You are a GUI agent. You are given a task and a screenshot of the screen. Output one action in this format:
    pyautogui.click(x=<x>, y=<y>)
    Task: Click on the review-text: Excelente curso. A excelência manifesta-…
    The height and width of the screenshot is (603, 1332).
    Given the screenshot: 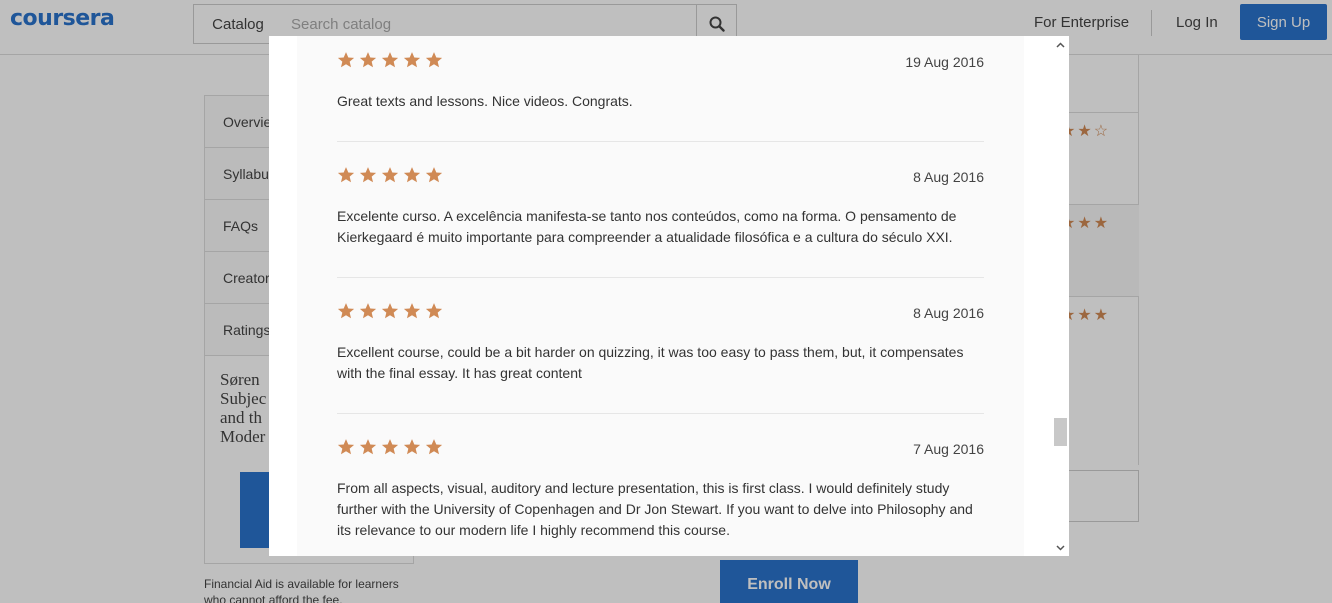 What is the action you would take?
    pyautogui.click(x=647, y=226)
    